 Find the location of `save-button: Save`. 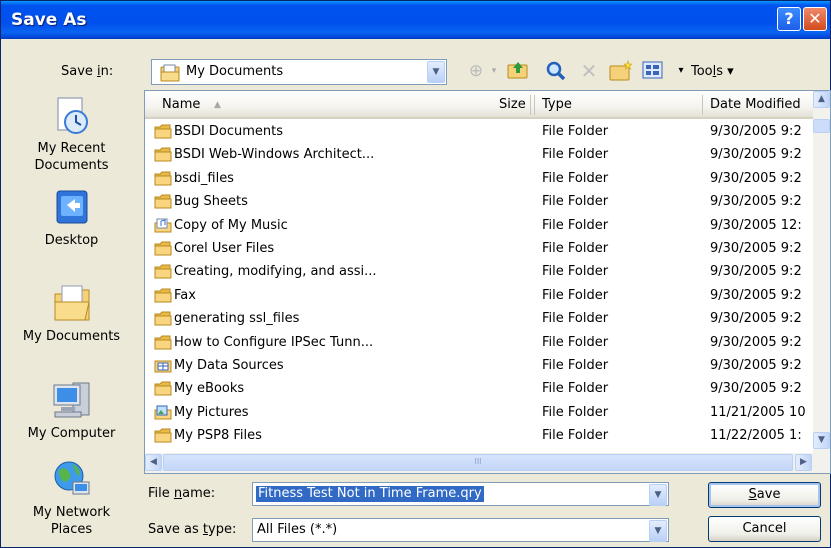

save-button: Save is located at coordinates (764, 495).